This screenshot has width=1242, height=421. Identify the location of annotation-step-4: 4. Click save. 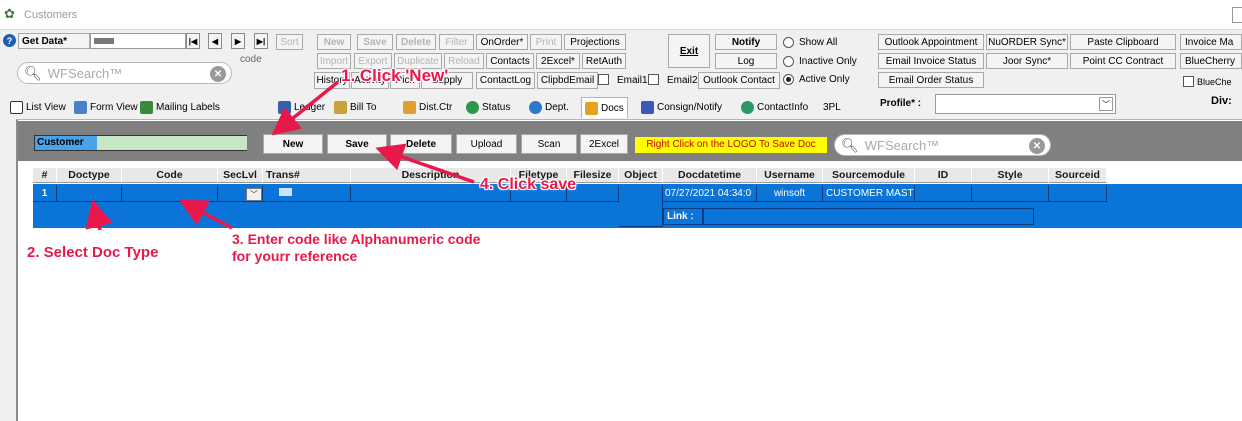
(528, 184).